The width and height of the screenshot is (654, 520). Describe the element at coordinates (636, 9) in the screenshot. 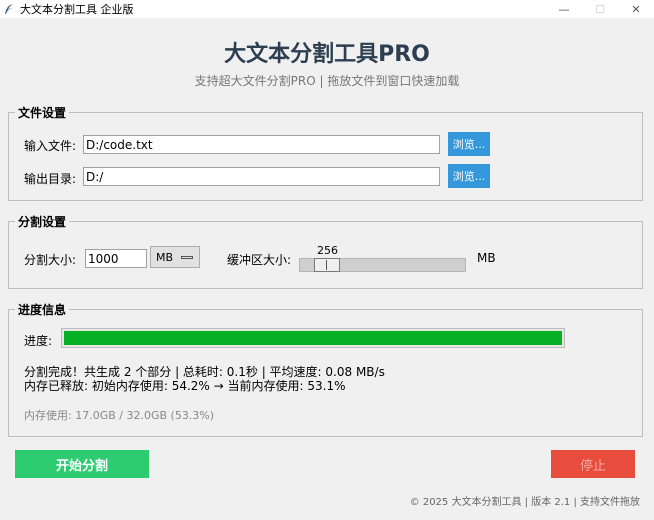

I see `close-icon: ✕` at that location.